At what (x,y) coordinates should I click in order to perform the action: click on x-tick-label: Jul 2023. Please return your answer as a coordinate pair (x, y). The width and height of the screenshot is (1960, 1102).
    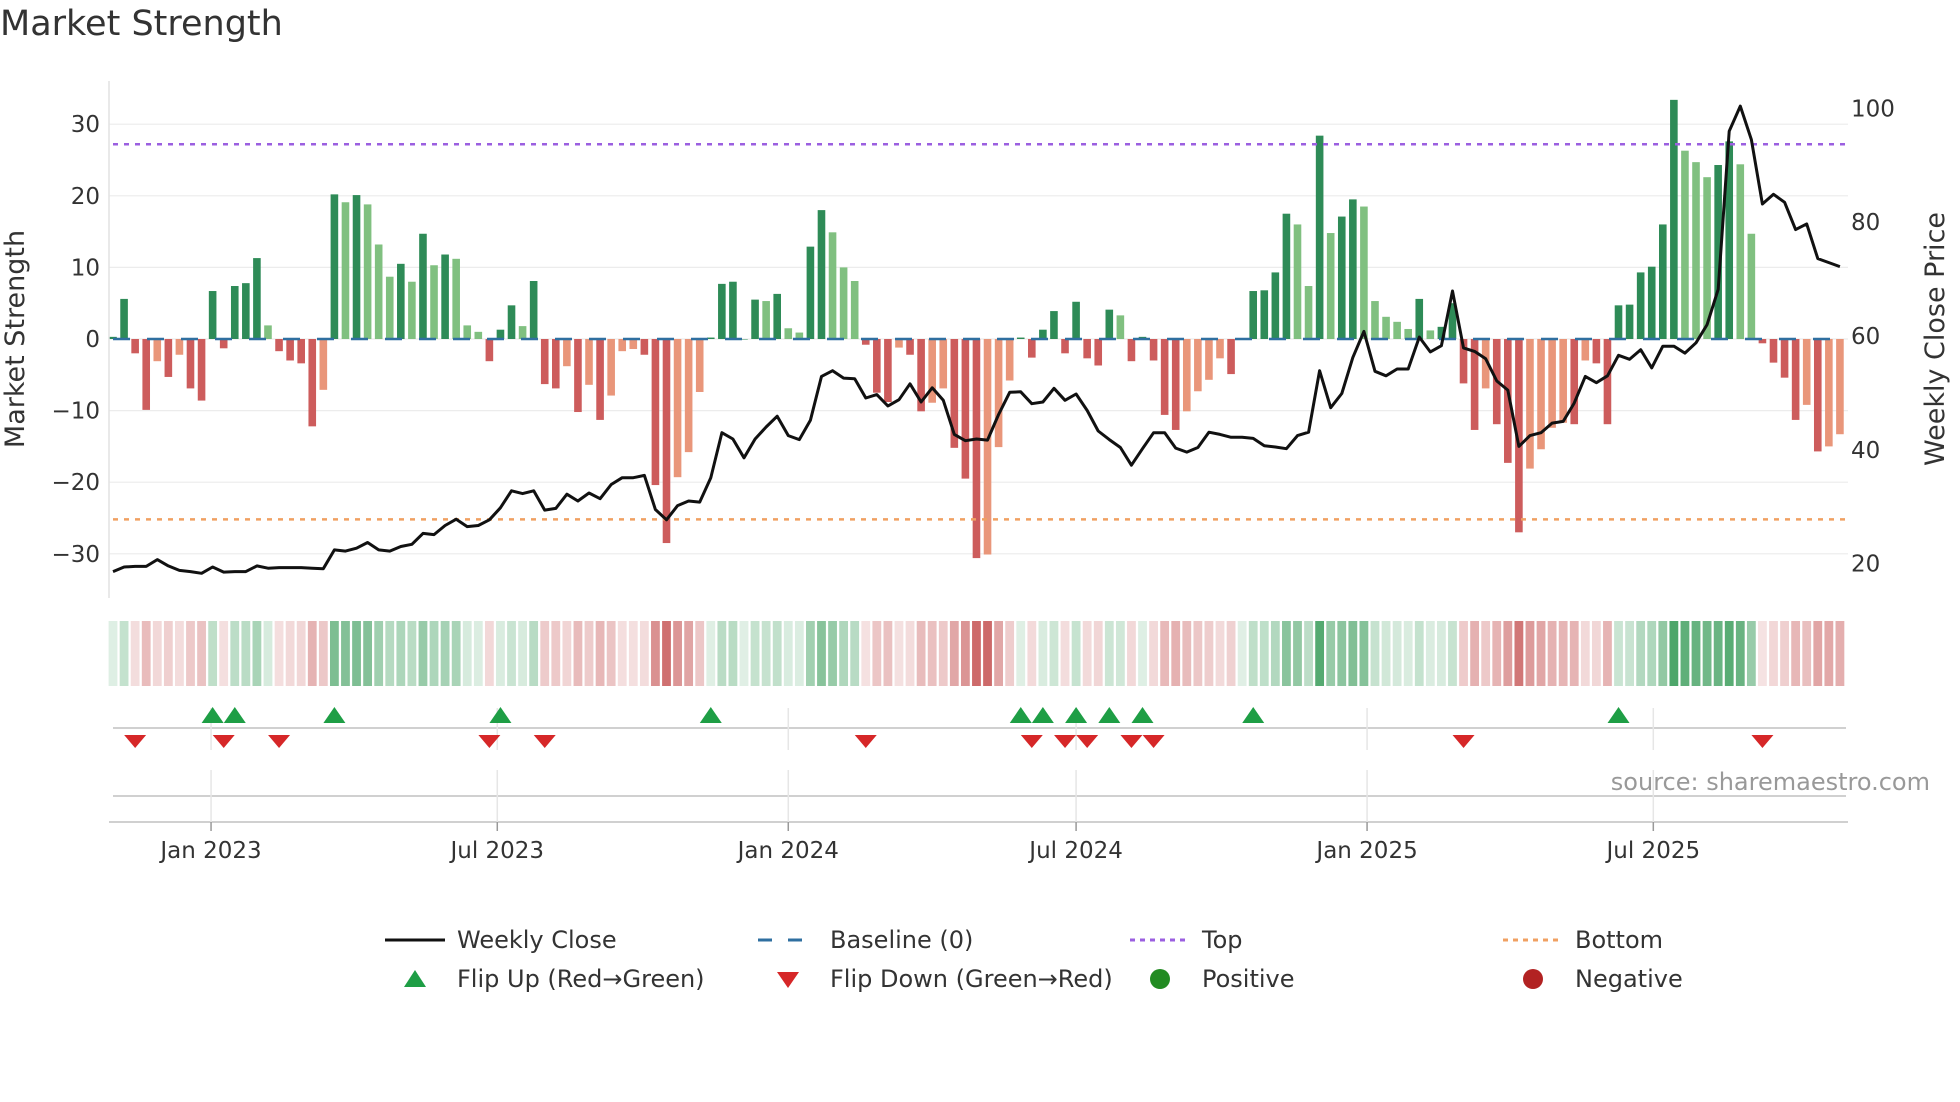
    Looking at the image, I should click on (496, 851).